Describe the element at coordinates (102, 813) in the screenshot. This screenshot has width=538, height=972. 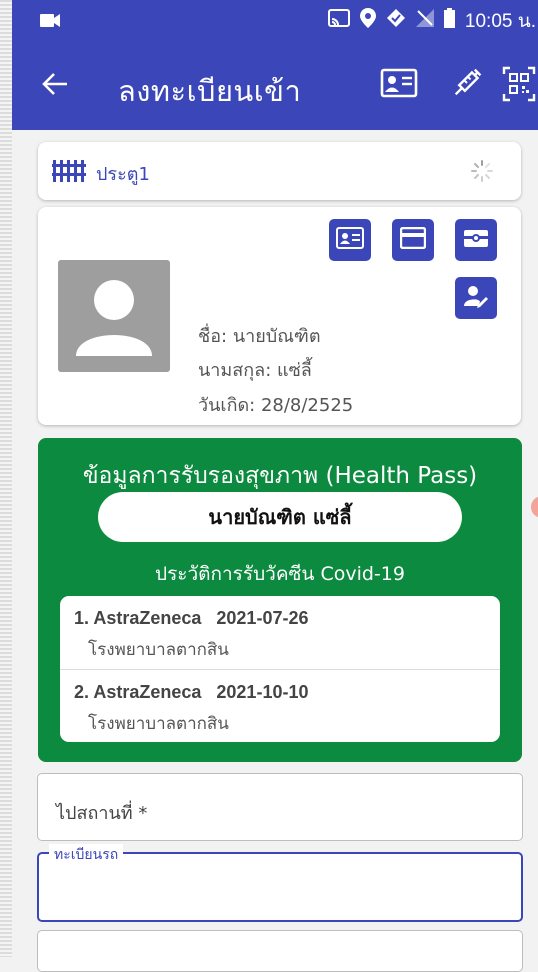
I see `destination-placeholder: ไปสถานที่ *` at that location.